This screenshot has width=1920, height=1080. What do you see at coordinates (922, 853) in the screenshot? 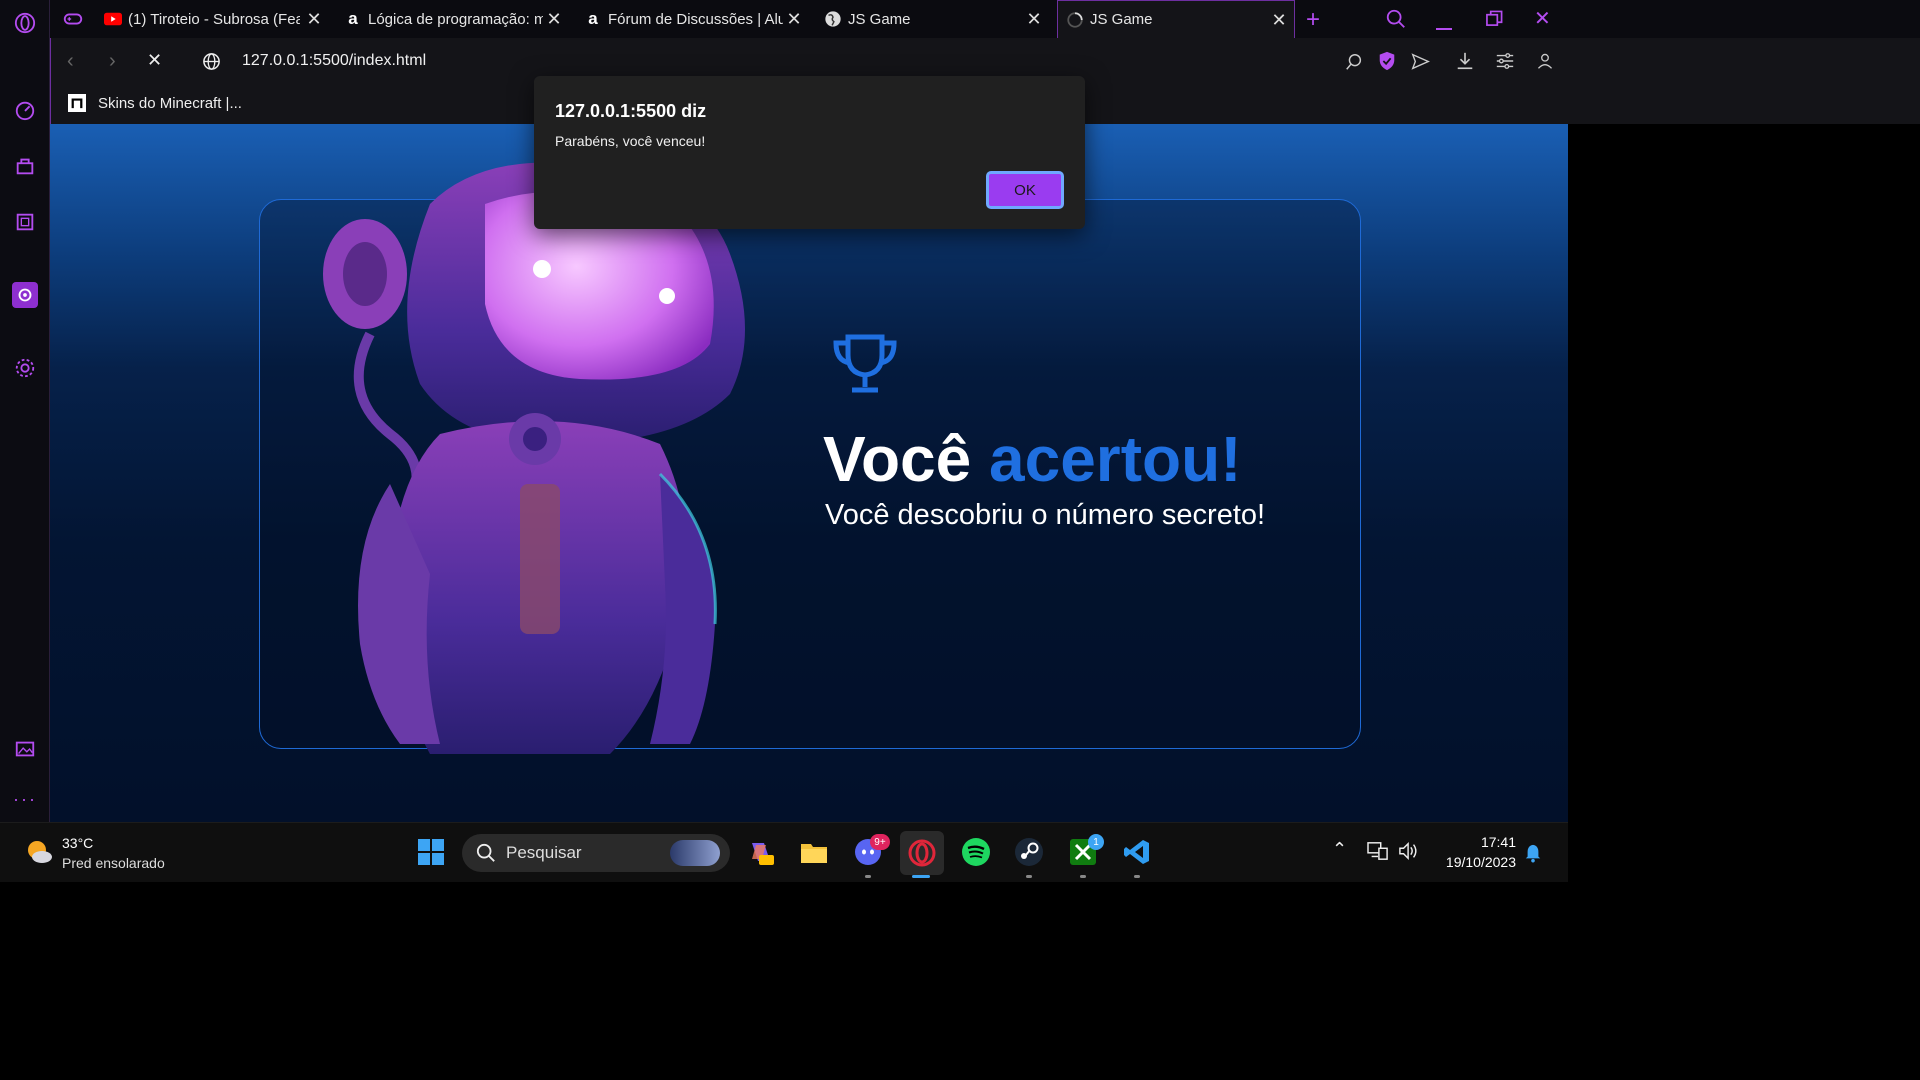
I see `opera-gx-taskbar-icon` at bounding box center [922, 853].